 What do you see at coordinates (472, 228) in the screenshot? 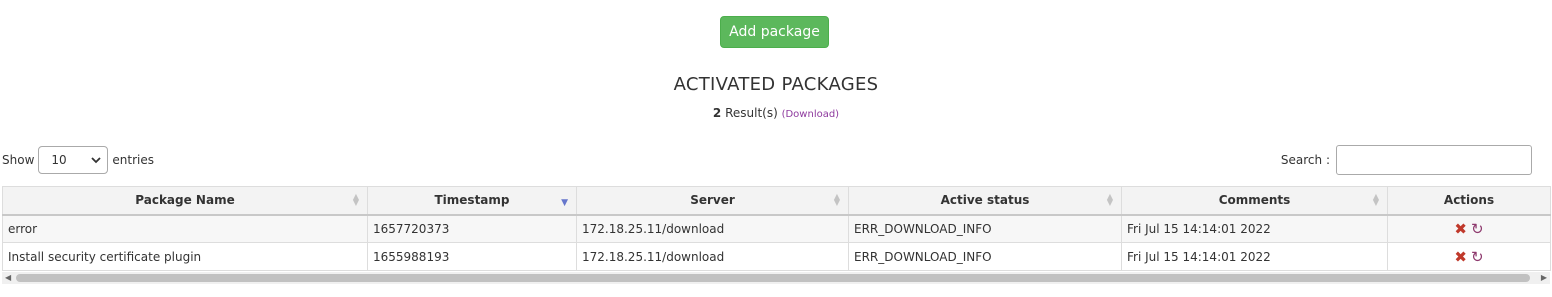
I see `cell-timestamp: 1657720373` at bounding box center [472, 228].